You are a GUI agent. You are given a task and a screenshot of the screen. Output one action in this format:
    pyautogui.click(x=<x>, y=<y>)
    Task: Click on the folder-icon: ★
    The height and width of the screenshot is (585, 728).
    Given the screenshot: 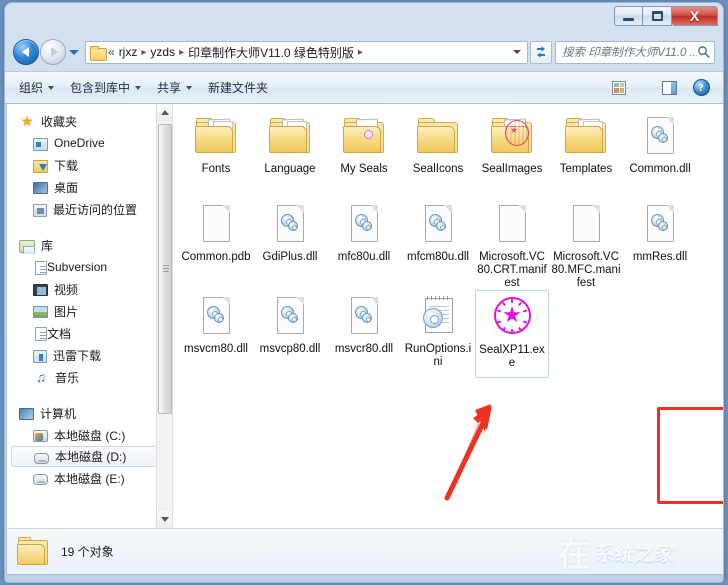 What is the action you would take?
    pyautogui.click(x=512, y=137)
    